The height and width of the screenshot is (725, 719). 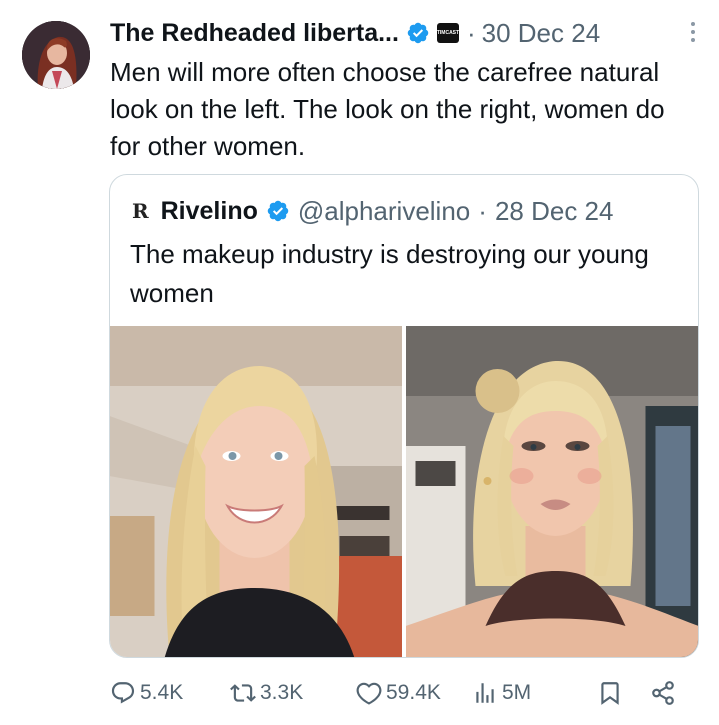 I want to click on quoted-author-logo: R, so click(x=140, y=211).